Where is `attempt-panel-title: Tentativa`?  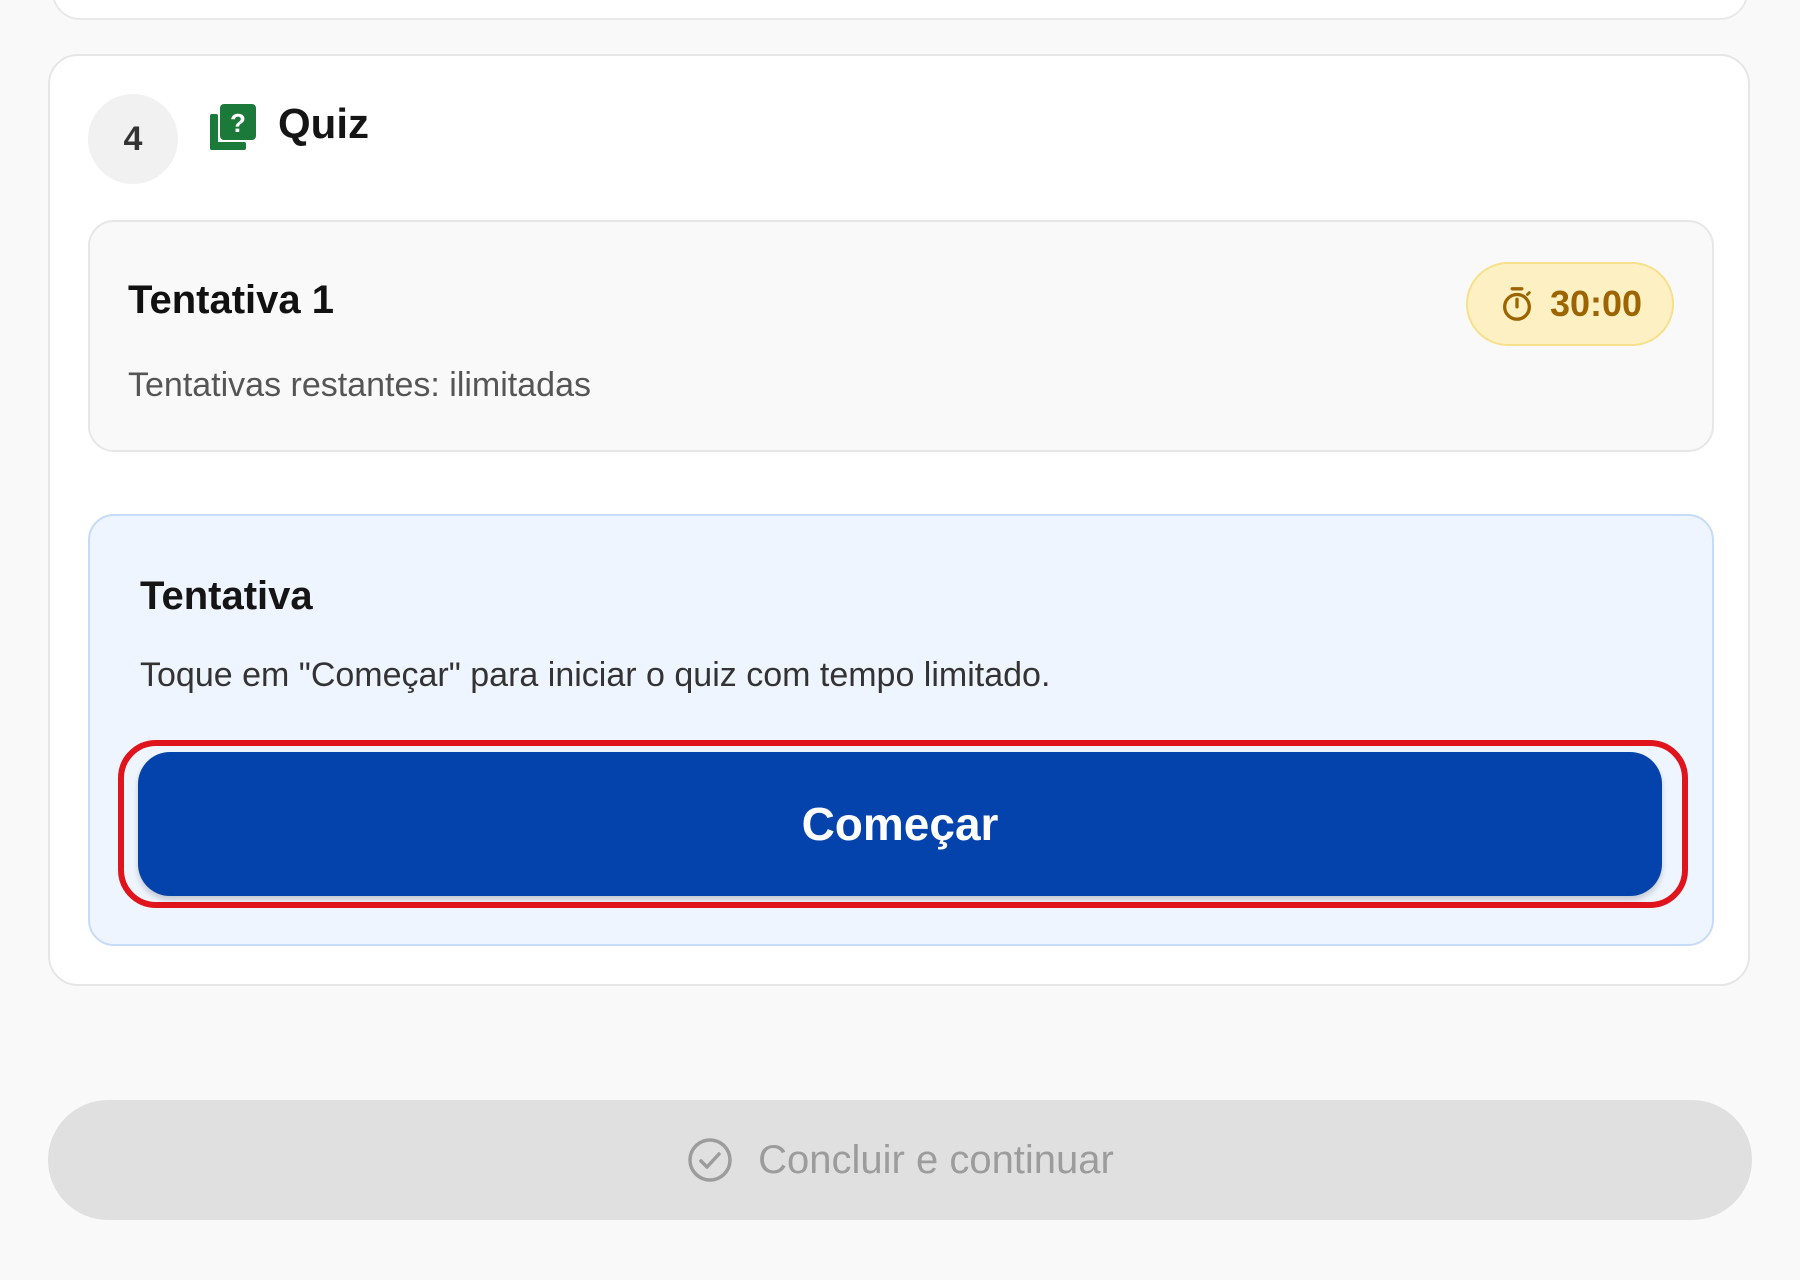
attempt-panel-title: Tentativa is located at coordinates (226, 596).